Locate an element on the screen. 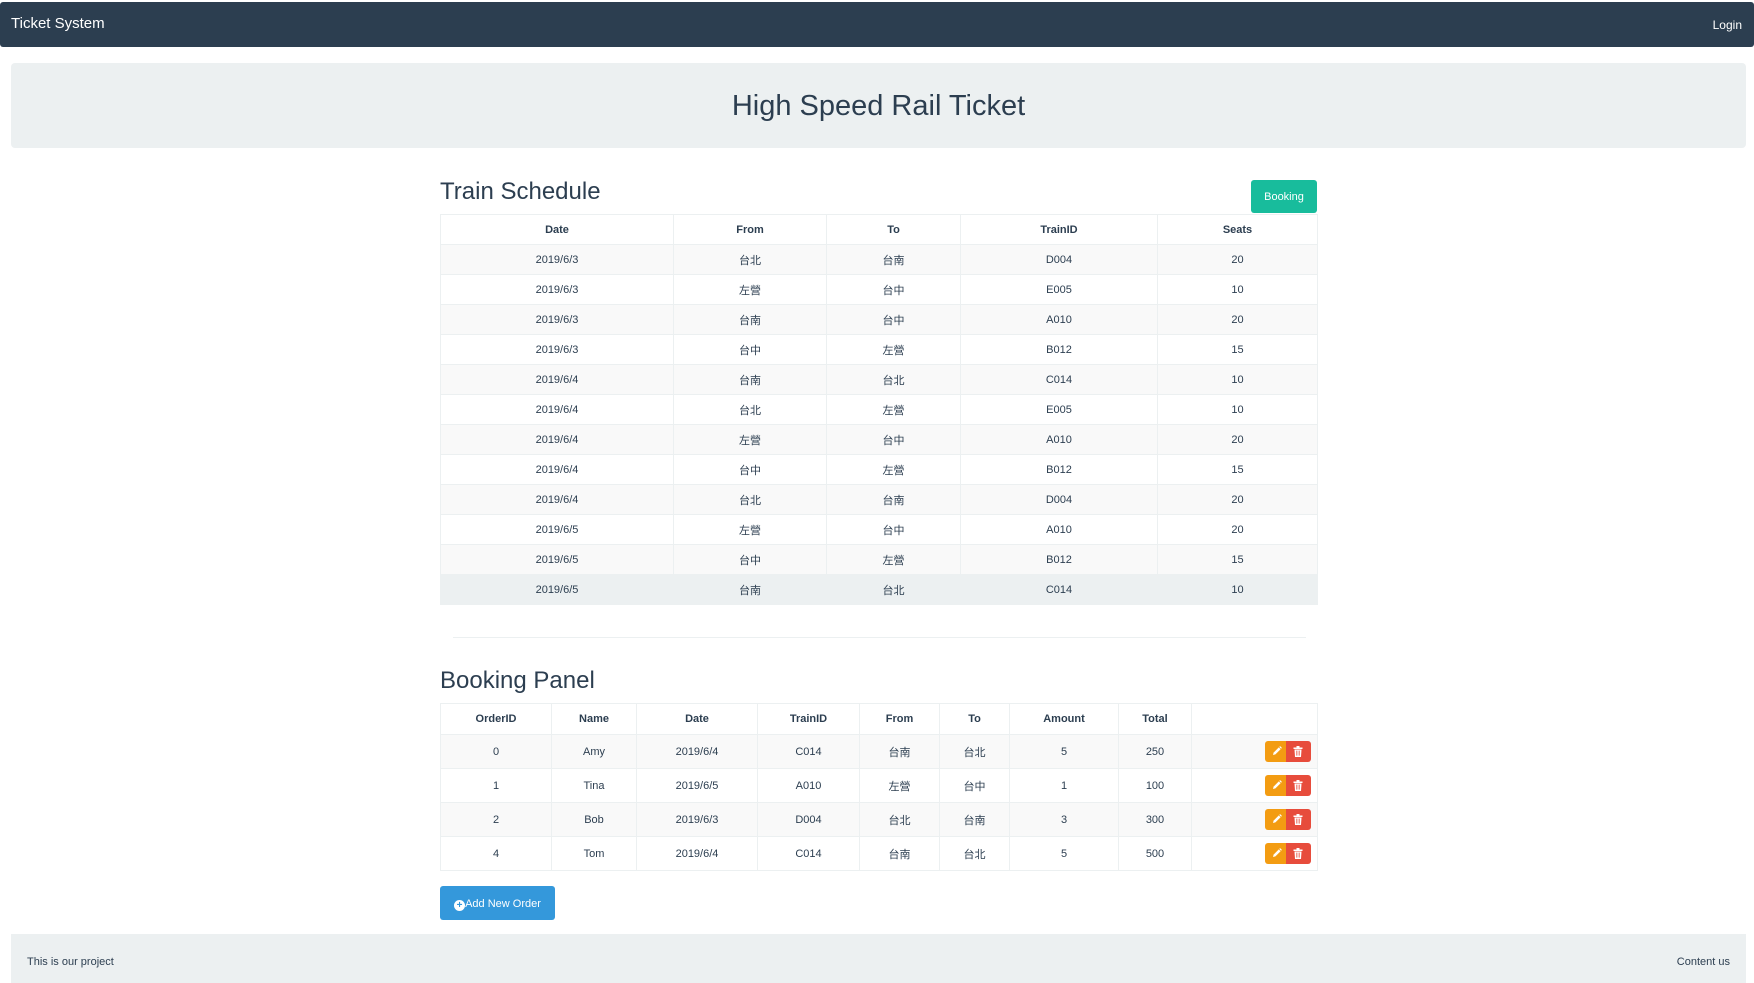 Image resolution: width=1754 pixels, height=983 pixels. add-new-order-button: + Add New Order is located at coordinates (497, 903).